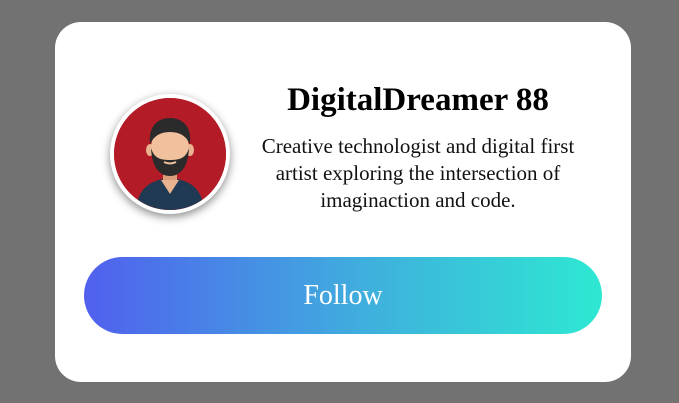  I want to click on person-avatar-icon, so click(170, 154).